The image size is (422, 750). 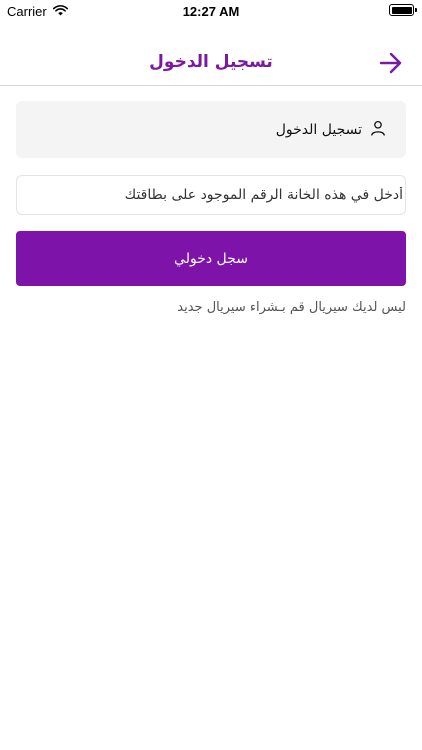 I want to click on user-icon, so click(x=378, y=130).